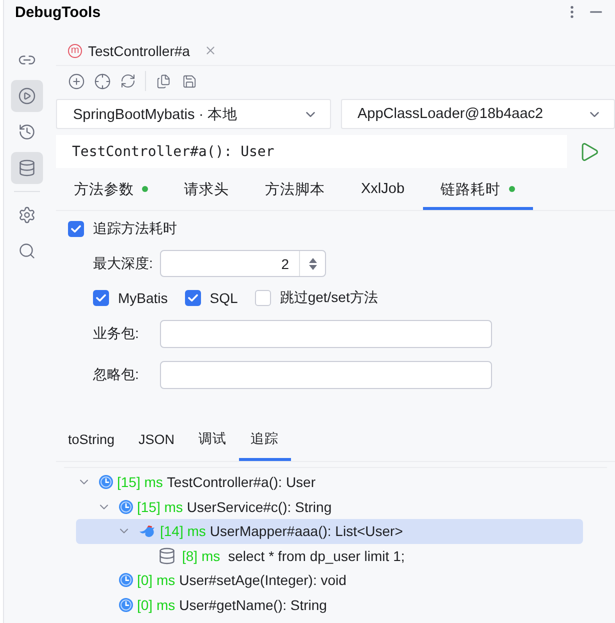 The image size is (615, 623). What do you see at coordinates (58, 12) in the screenshot?
I see `window-title: DebugTools` at bounding box center [58, 12].